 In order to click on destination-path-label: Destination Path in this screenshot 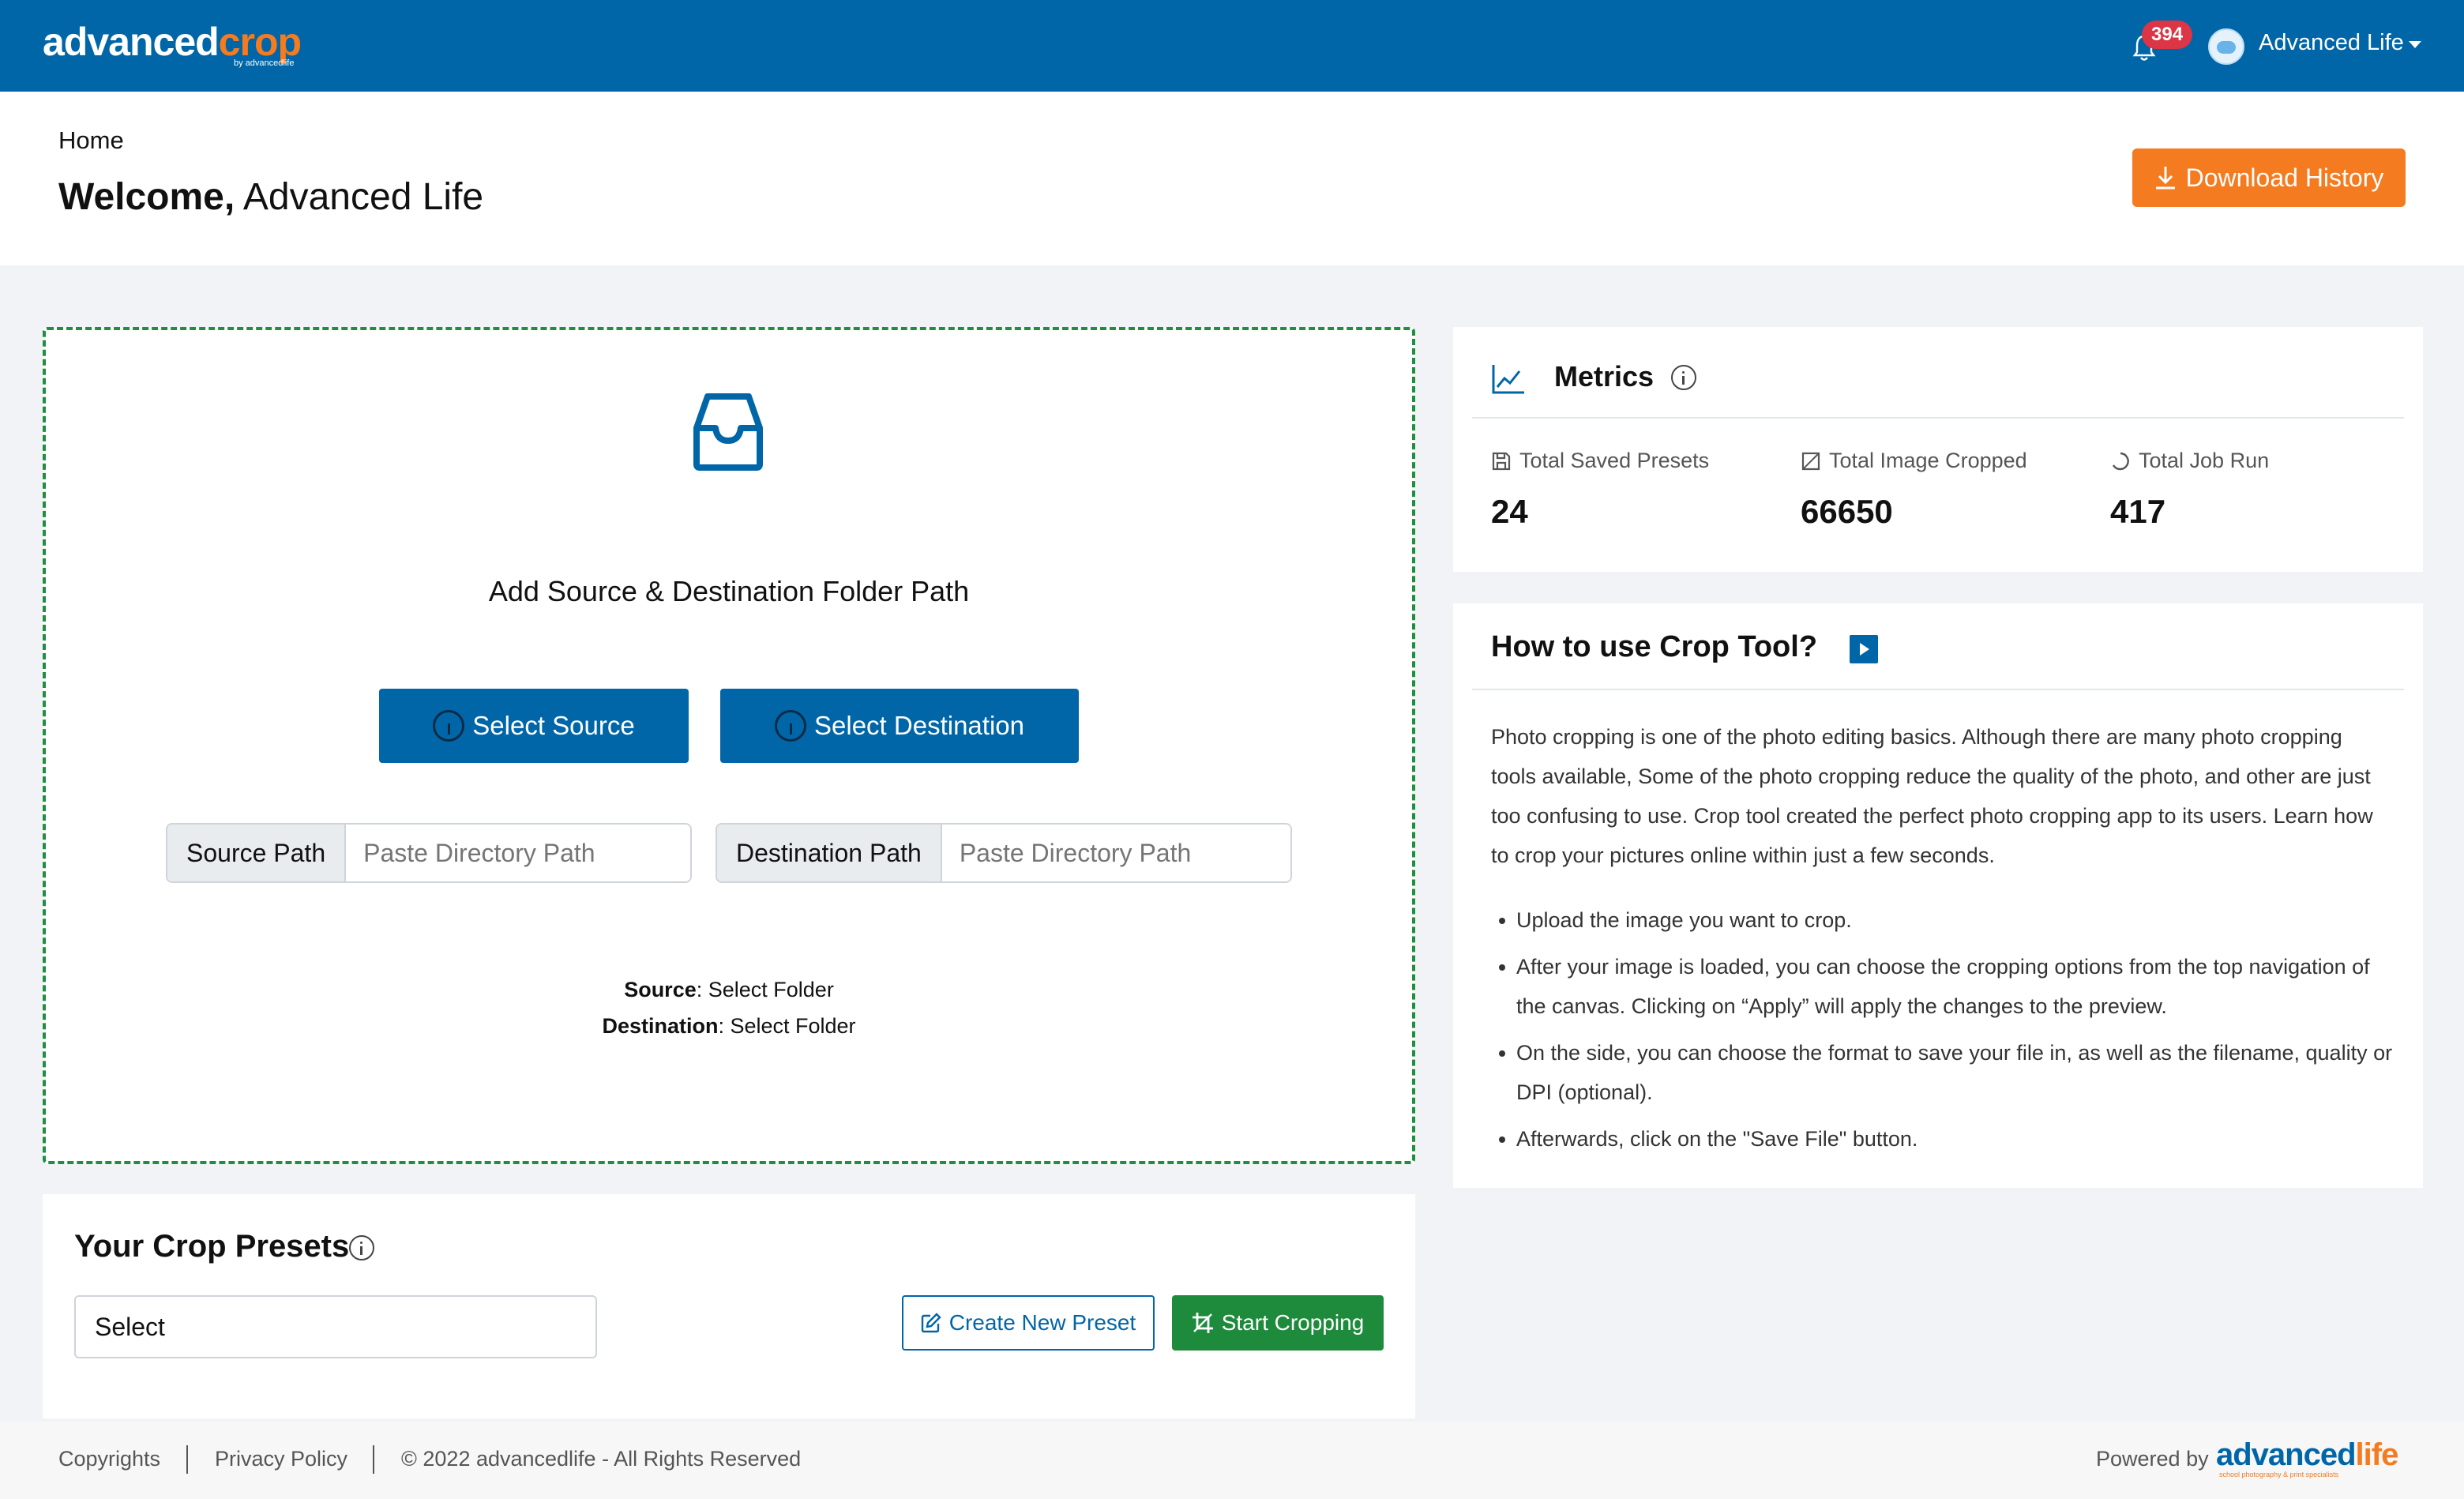, I will do `click(829, 853)`.